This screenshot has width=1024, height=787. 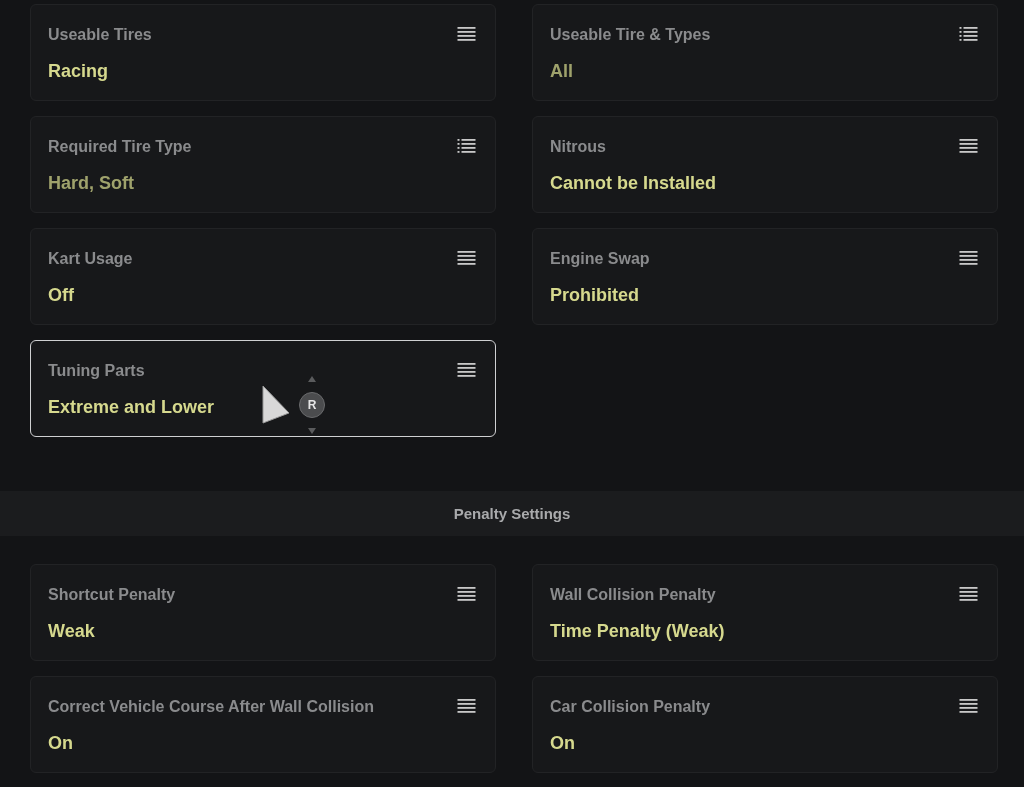 I want to click on up-down-arrows-icon, so click(x=312, y=405).